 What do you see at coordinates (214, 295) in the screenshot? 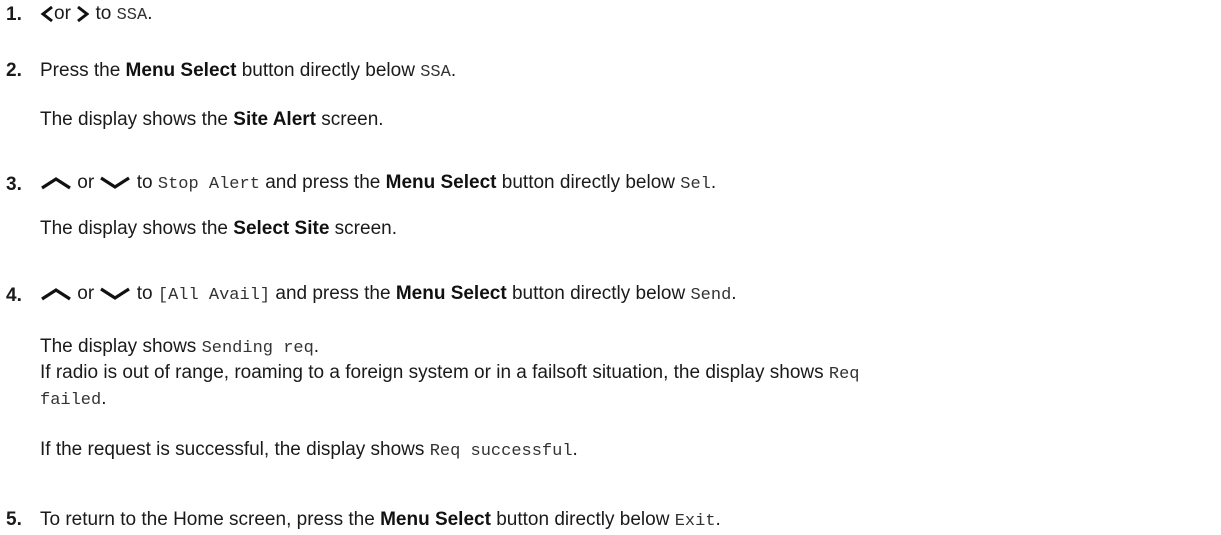
I see `menu-target: [All Avail]` at bounding box center [214, 295].